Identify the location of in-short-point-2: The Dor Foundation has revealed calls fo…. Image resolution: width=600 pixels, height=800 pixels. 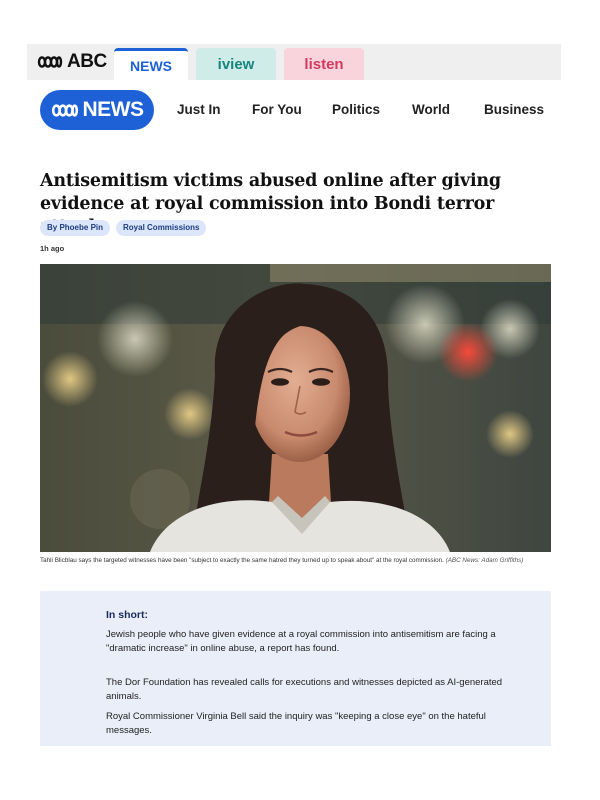
(304, 689).